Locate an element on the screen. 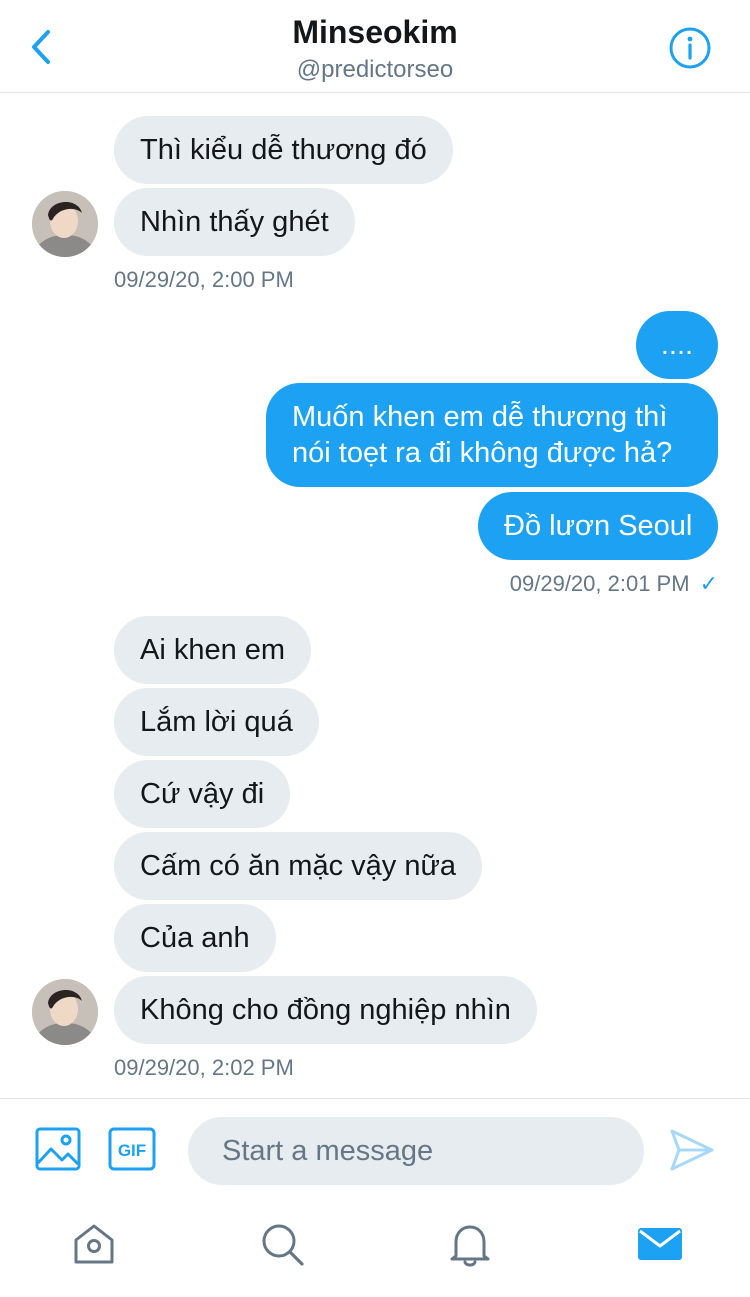  message-composer: GIF is located at coordinates (375, 1148).